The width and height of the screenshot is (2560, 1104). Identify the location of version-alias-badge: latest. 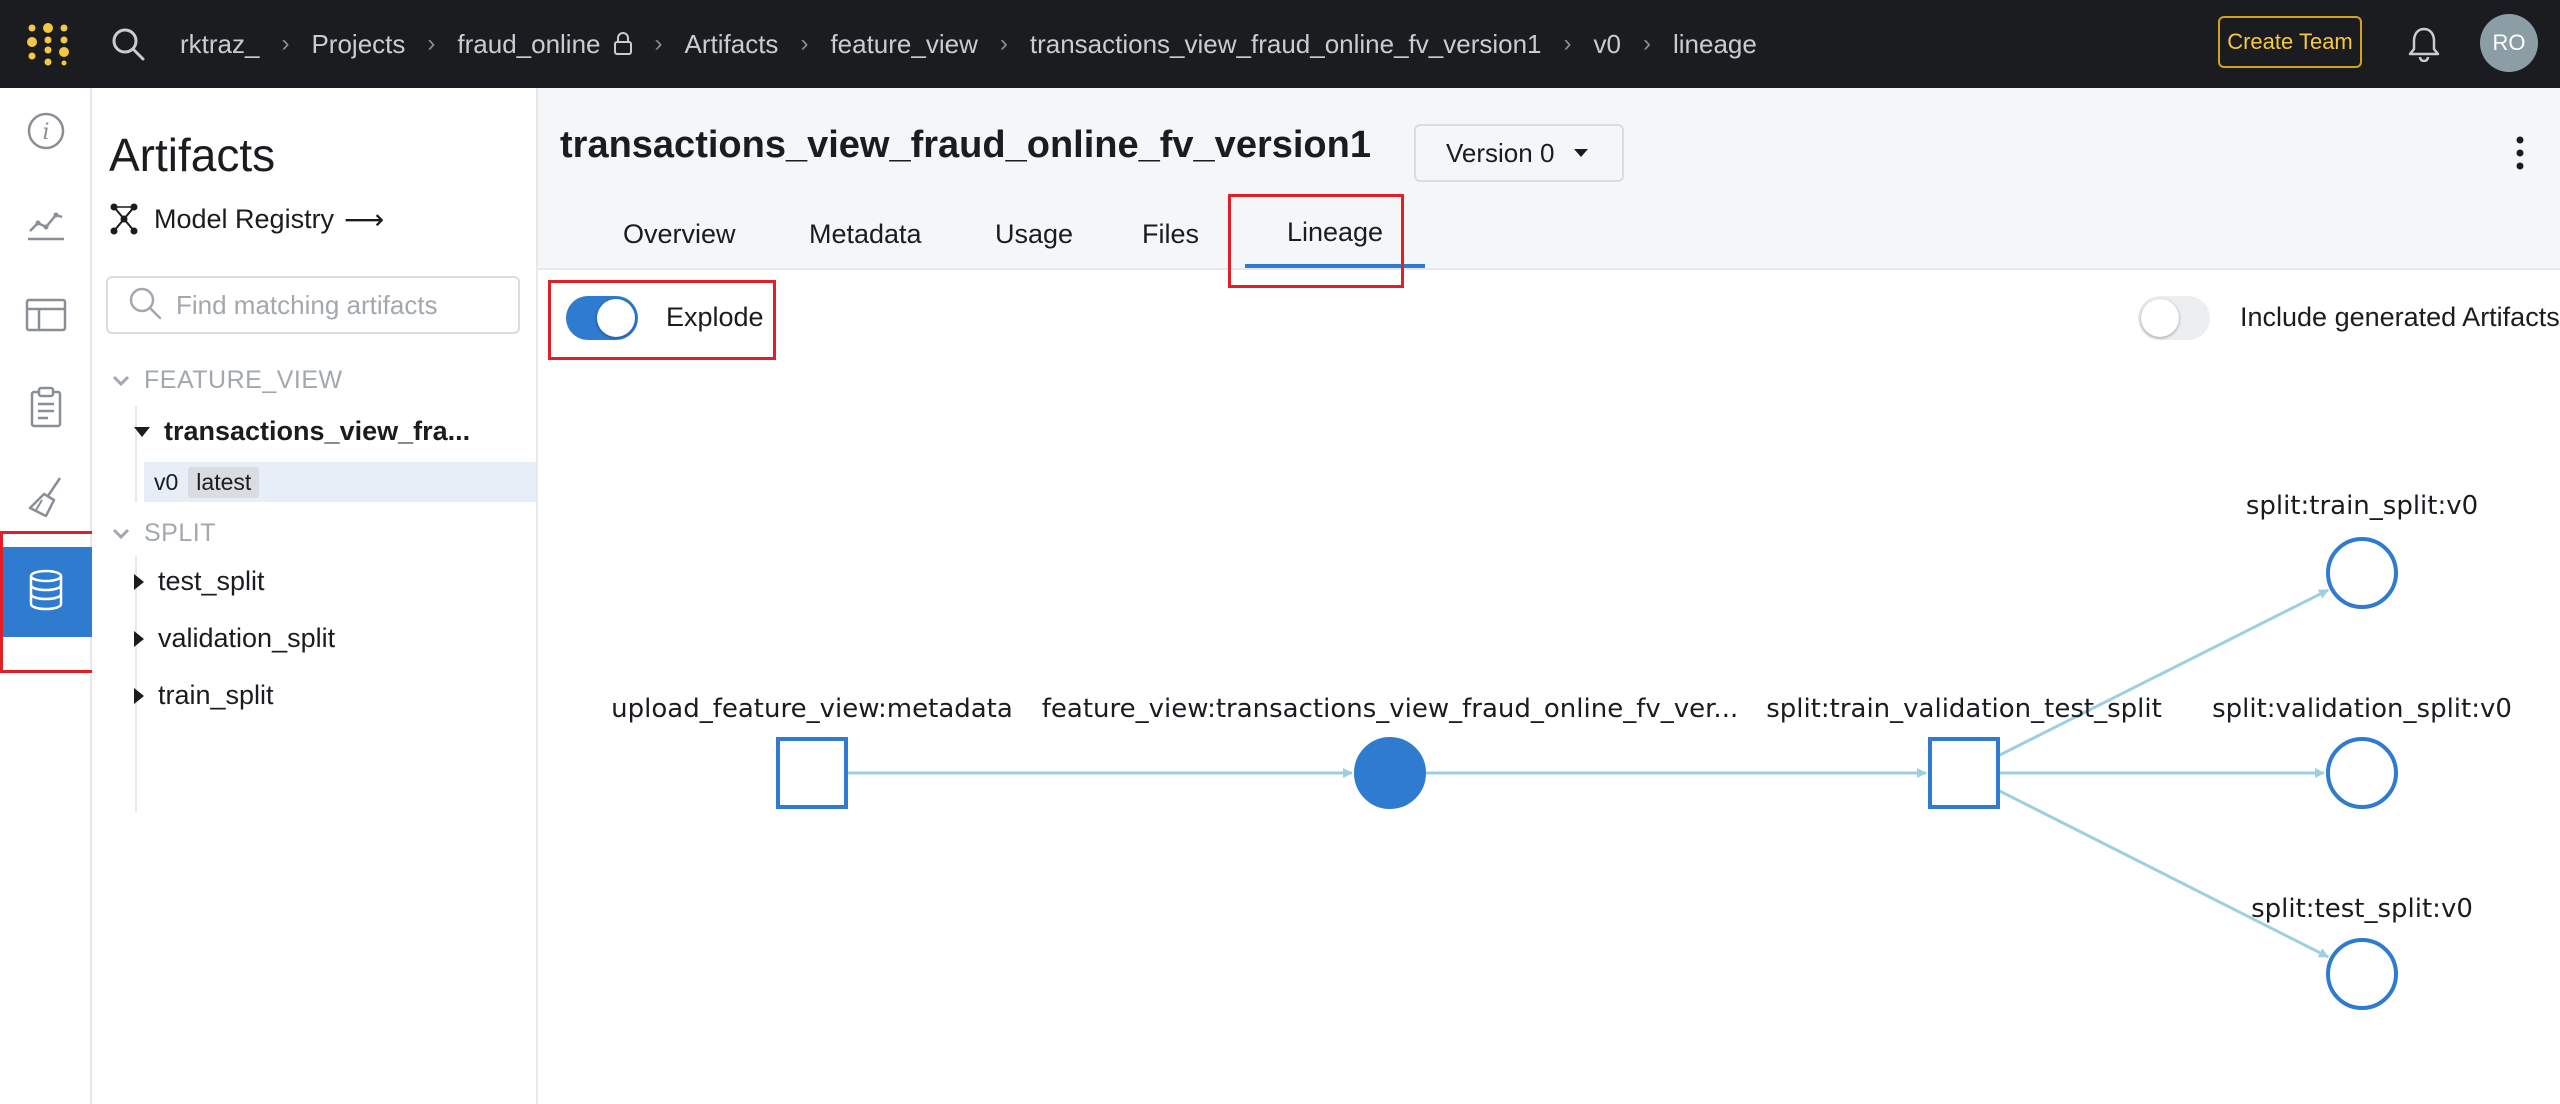
(224, 482).